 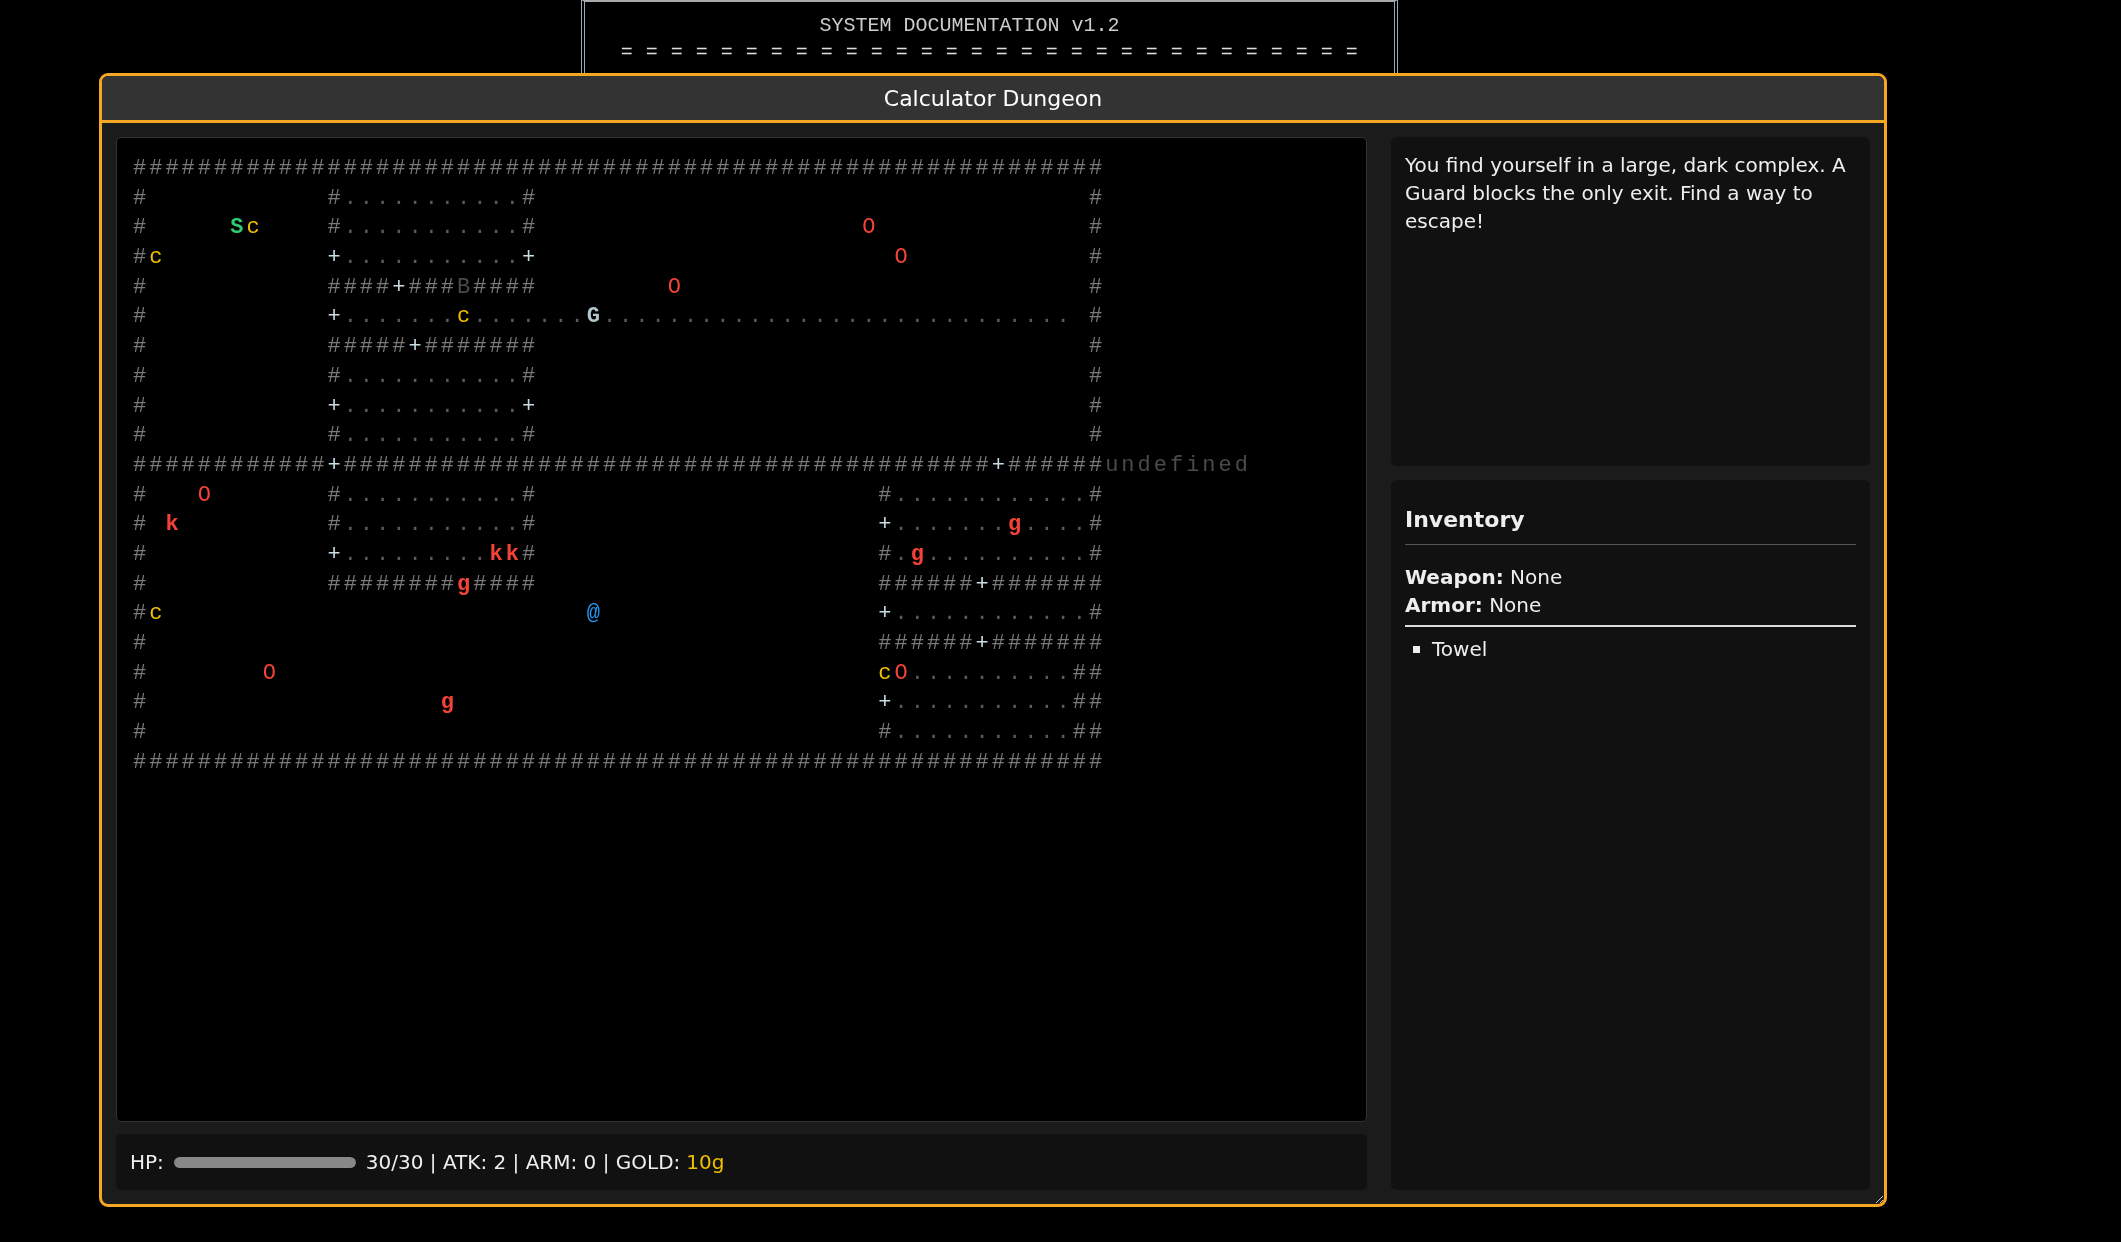 What do you see at coordinates (620, 406) in the screenshot?
I see `map-row-text: # +...........+ #` at bounding box center [620, 406].